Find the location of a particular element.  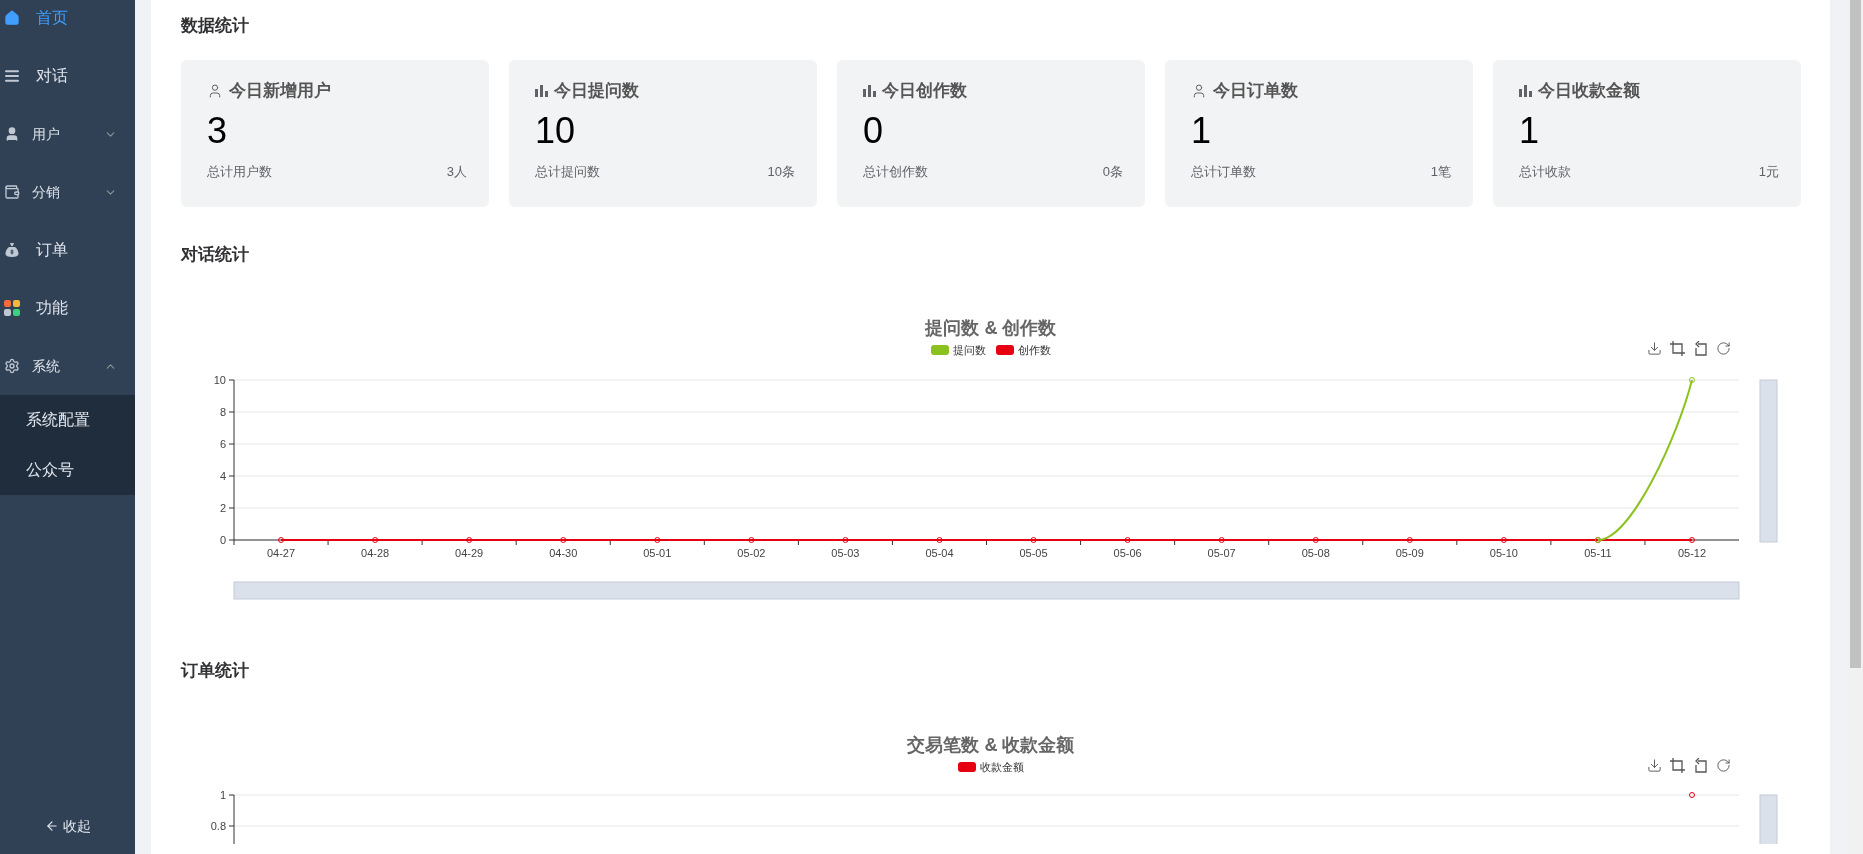

section-title: 数据统计 is located at coordinates (215, 26).